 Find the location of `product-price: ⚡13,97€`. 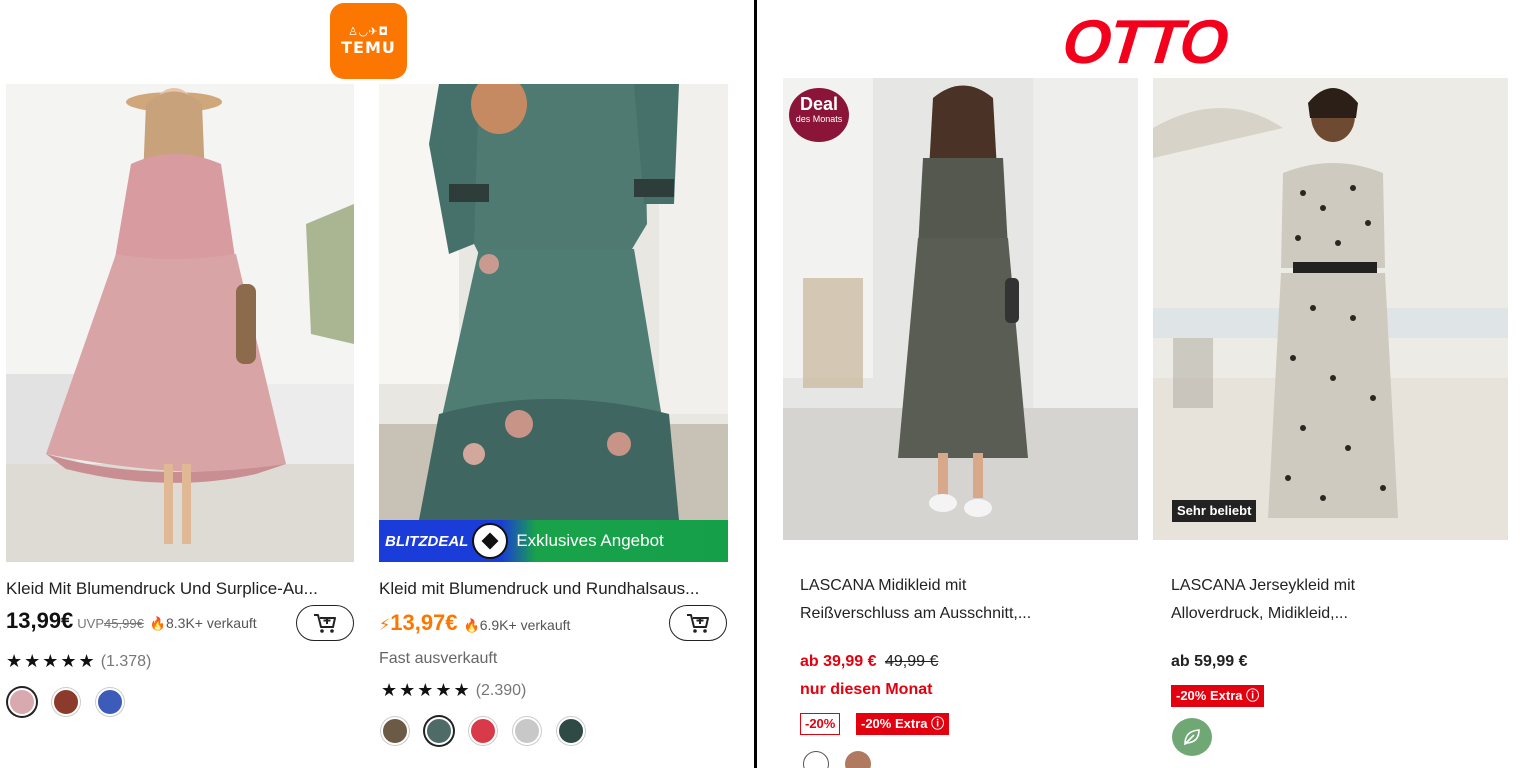

product-price: ⚡13,97€ is located at coordinates (418, 623).